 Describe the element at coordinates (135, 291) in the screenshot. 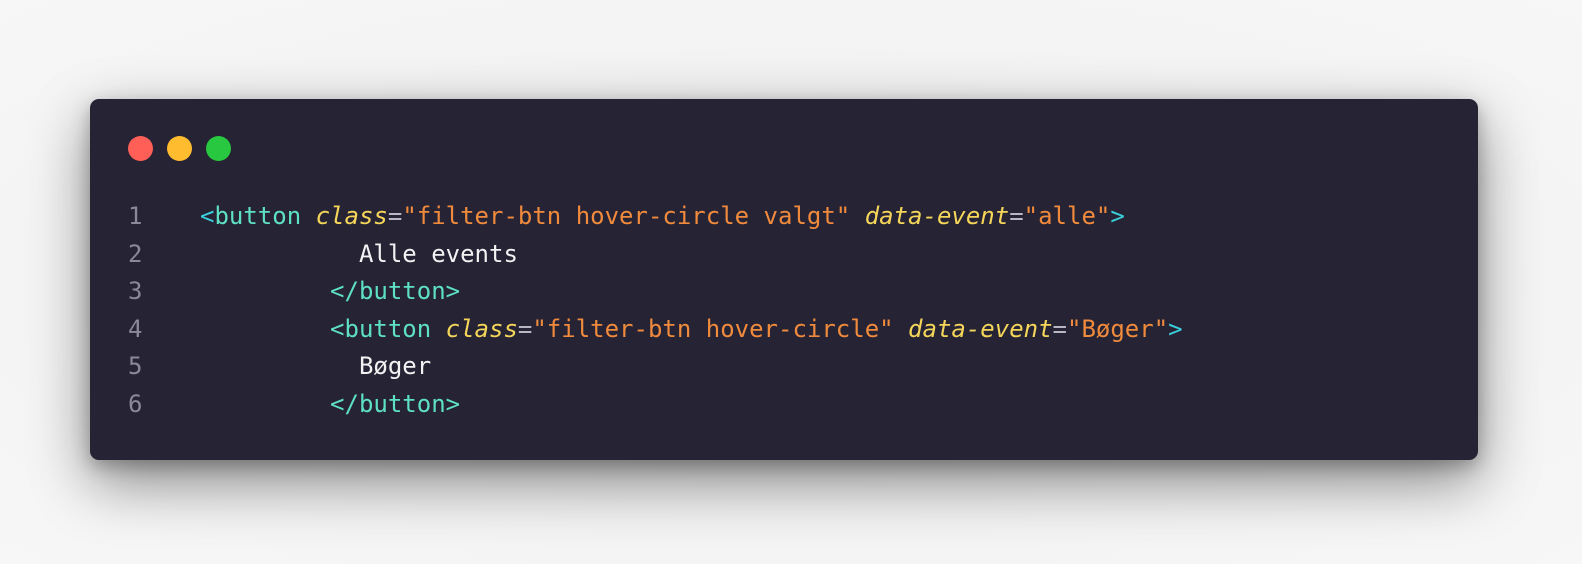

I see `line-number: 3` at that location.